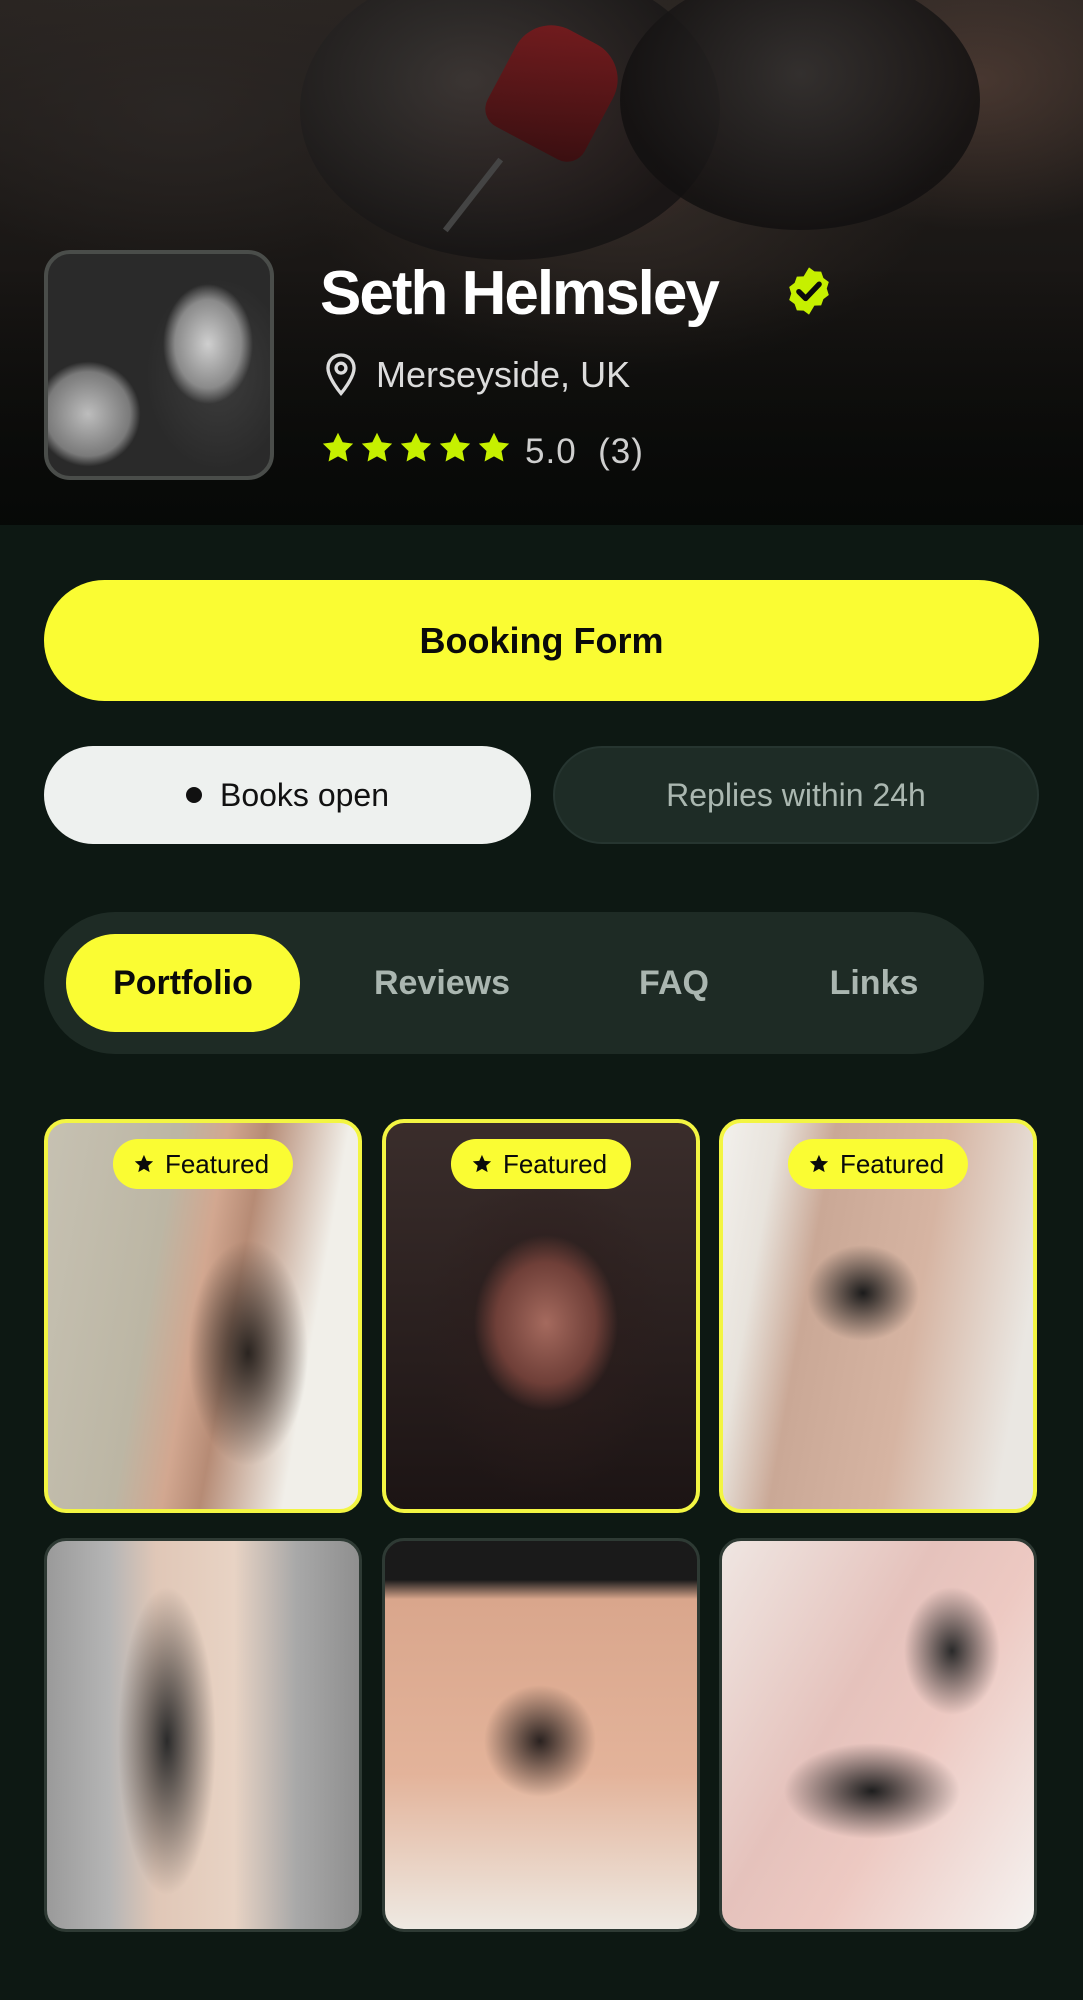  What do you see at coordinates (674, 983) in the screenshot?
I see `tab-faq: FAQ` at bounding box center [674, 983].